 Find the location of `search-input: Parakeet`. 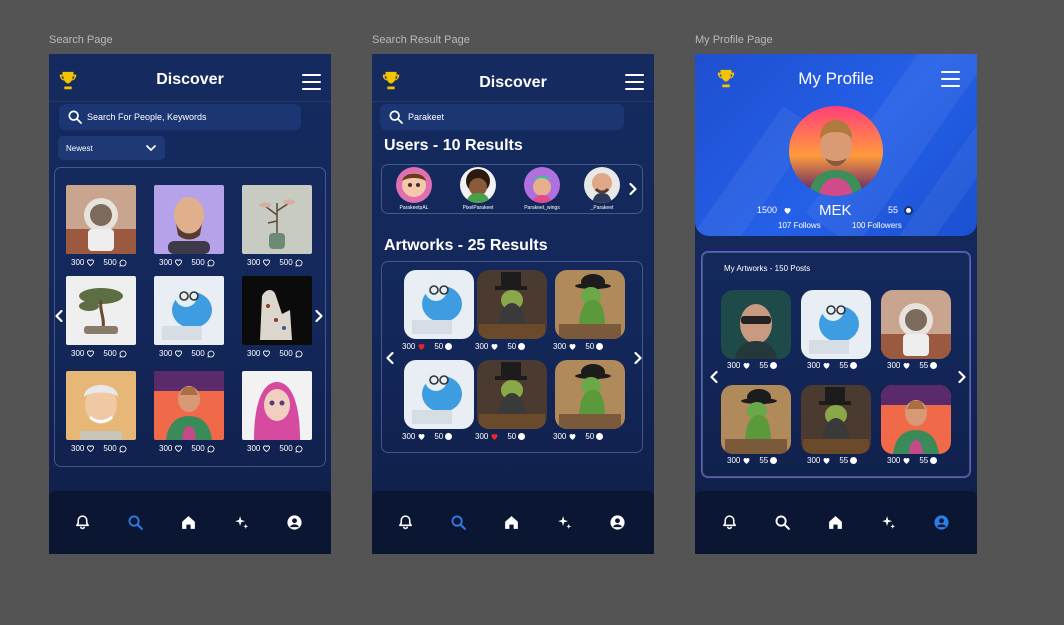

search-input: Parakeet is located at coordinates (502, 117).